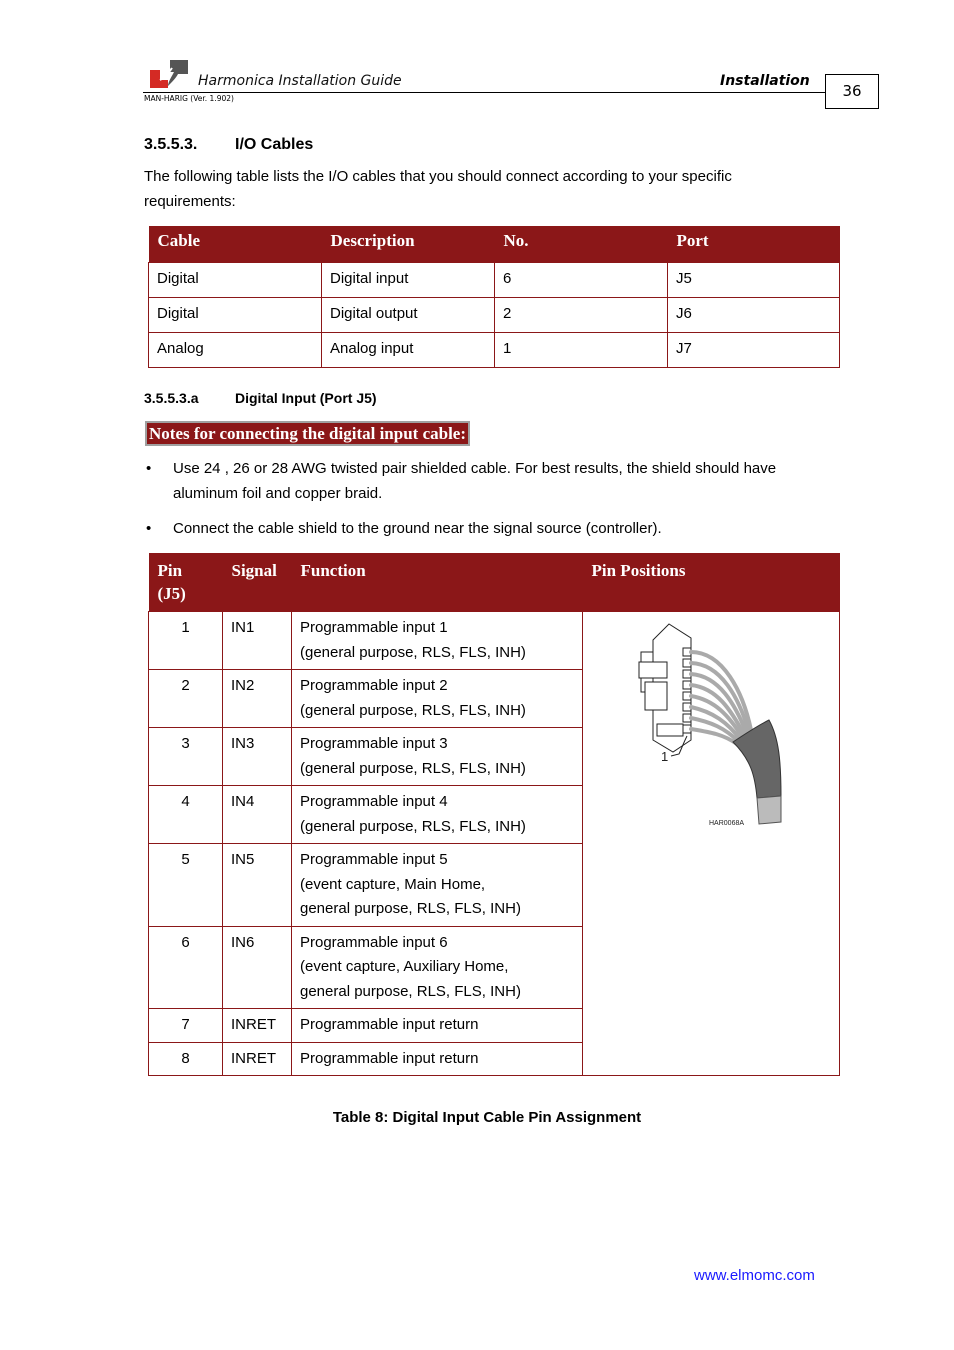 This screenshot has width=954, height=1350. What do you see at coordinates (185, 582) in the screenshot?
I see `column-header-pin: Pin (J5)` at bounding box center [185, 582].